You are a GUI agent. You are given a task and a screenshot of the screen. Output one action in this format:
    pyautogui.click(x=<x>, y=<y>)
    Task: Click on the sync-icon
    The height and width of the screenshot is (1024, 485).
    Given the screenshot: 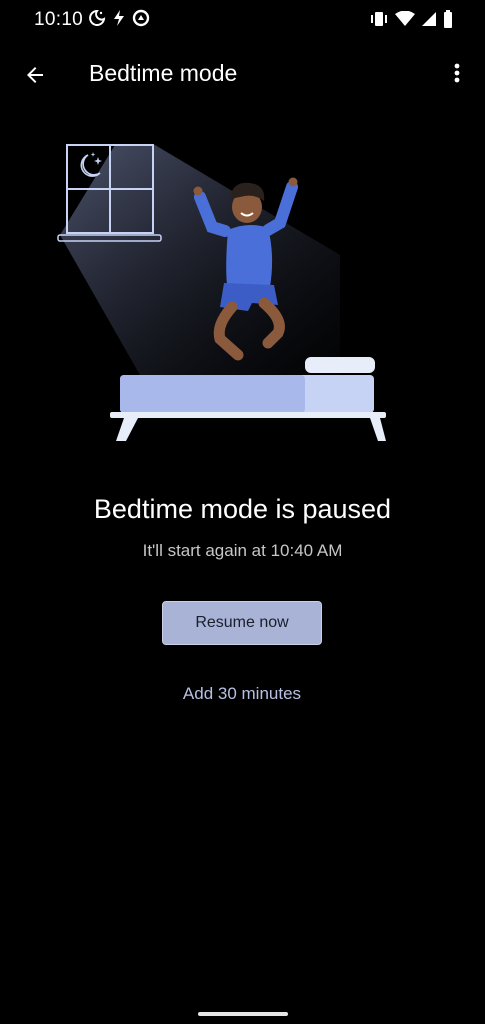 What is the action you would take?
    pyautogui.click(x=141, y=18)
    